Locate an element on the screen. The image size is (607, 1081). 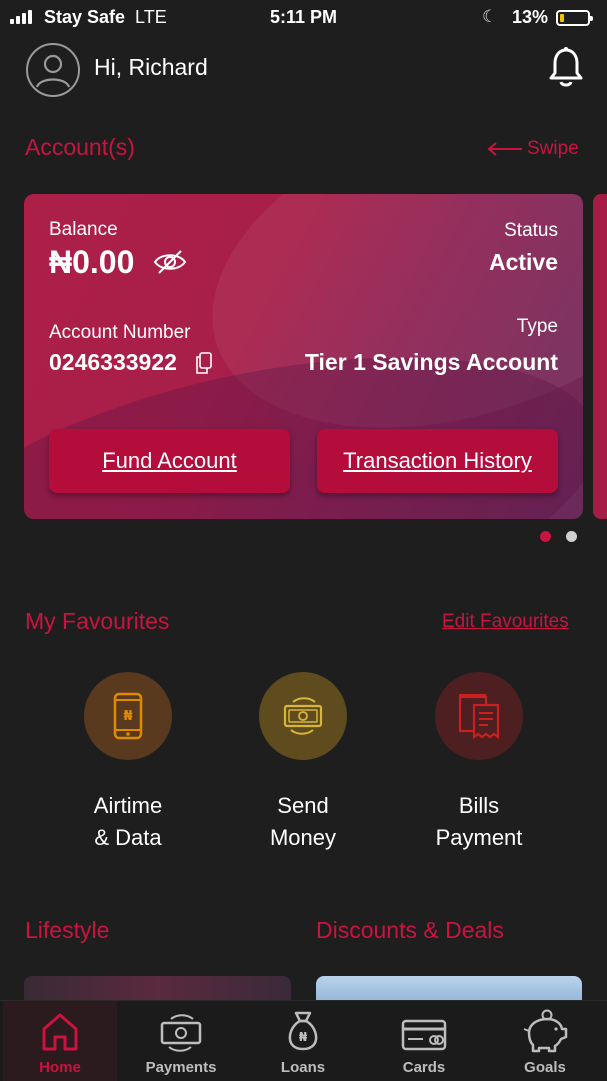
nav-label: Goals is located at coordinates (545, 1067).